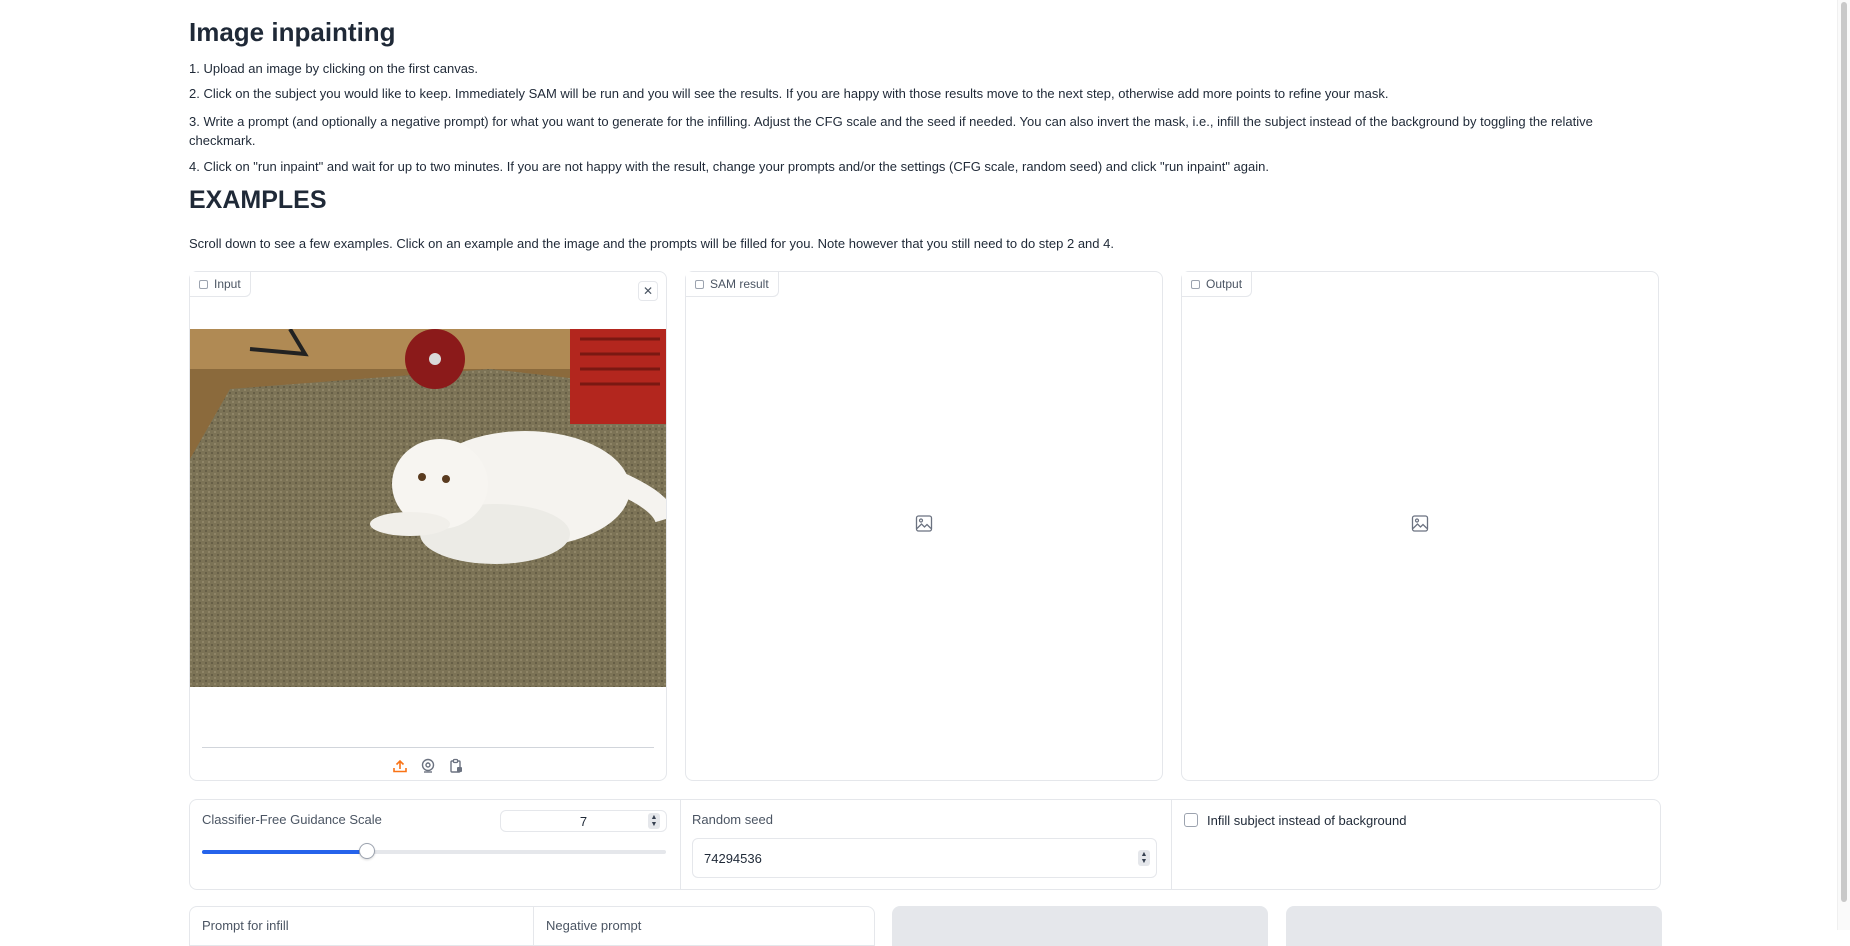 The width and height of the screenshot is (1850, 946). Describe the element at coordinates (366, 851) in the screenshot. I see `cfg-slider-thumb` at that location.